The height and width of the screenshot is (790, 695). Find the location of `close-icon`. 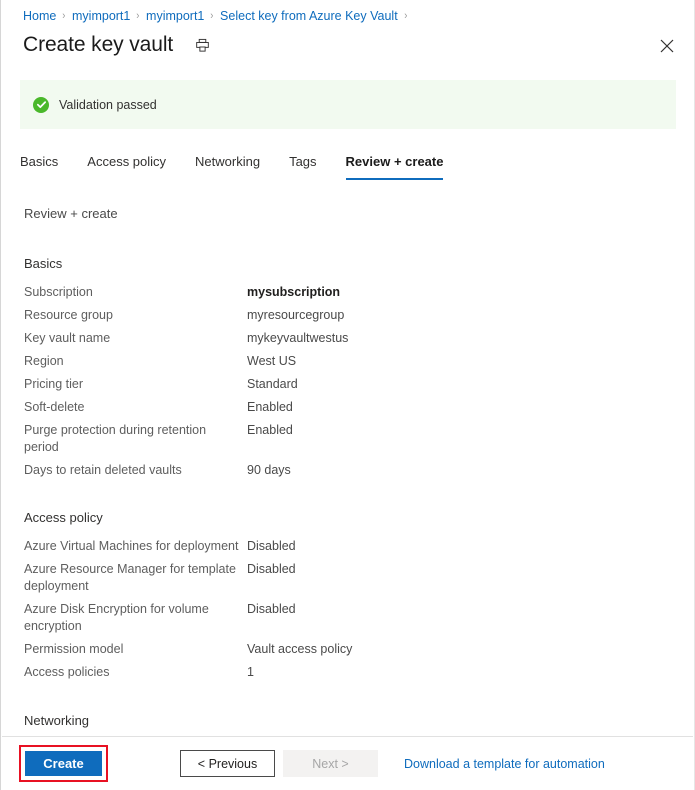

close-icon is located at coordinates (667, 46).